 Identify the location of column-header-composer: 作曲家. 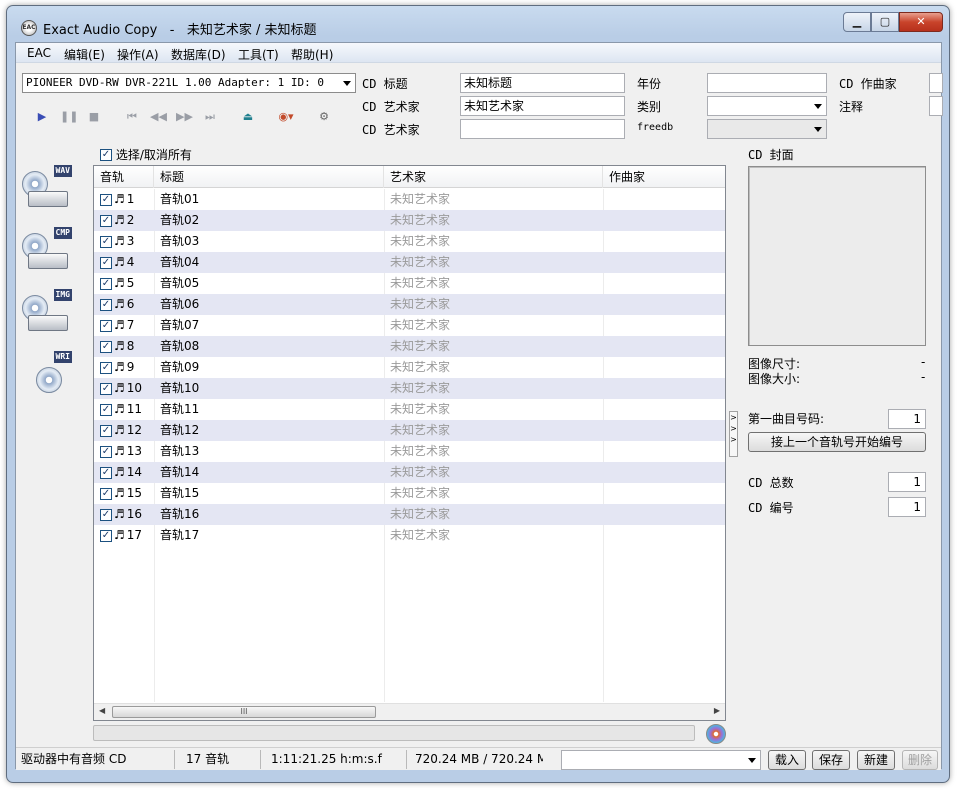
(664, 177).